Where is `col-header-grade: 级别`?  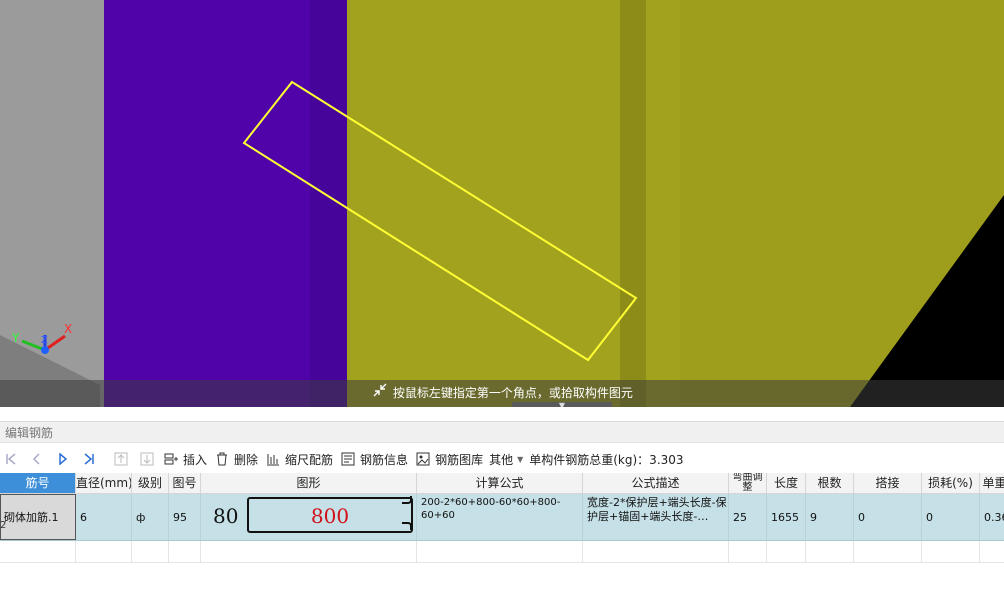 col-header-grade: 级别 is located at coordinates (150, 483).